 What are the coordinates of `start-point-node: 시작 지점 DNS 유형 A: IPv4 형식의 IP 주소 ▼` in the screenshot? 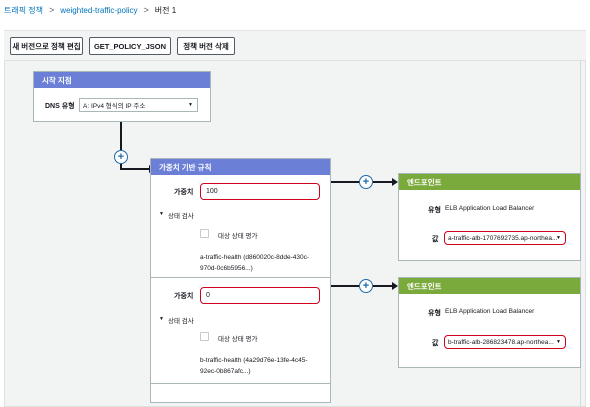 It's located at (122, 96).